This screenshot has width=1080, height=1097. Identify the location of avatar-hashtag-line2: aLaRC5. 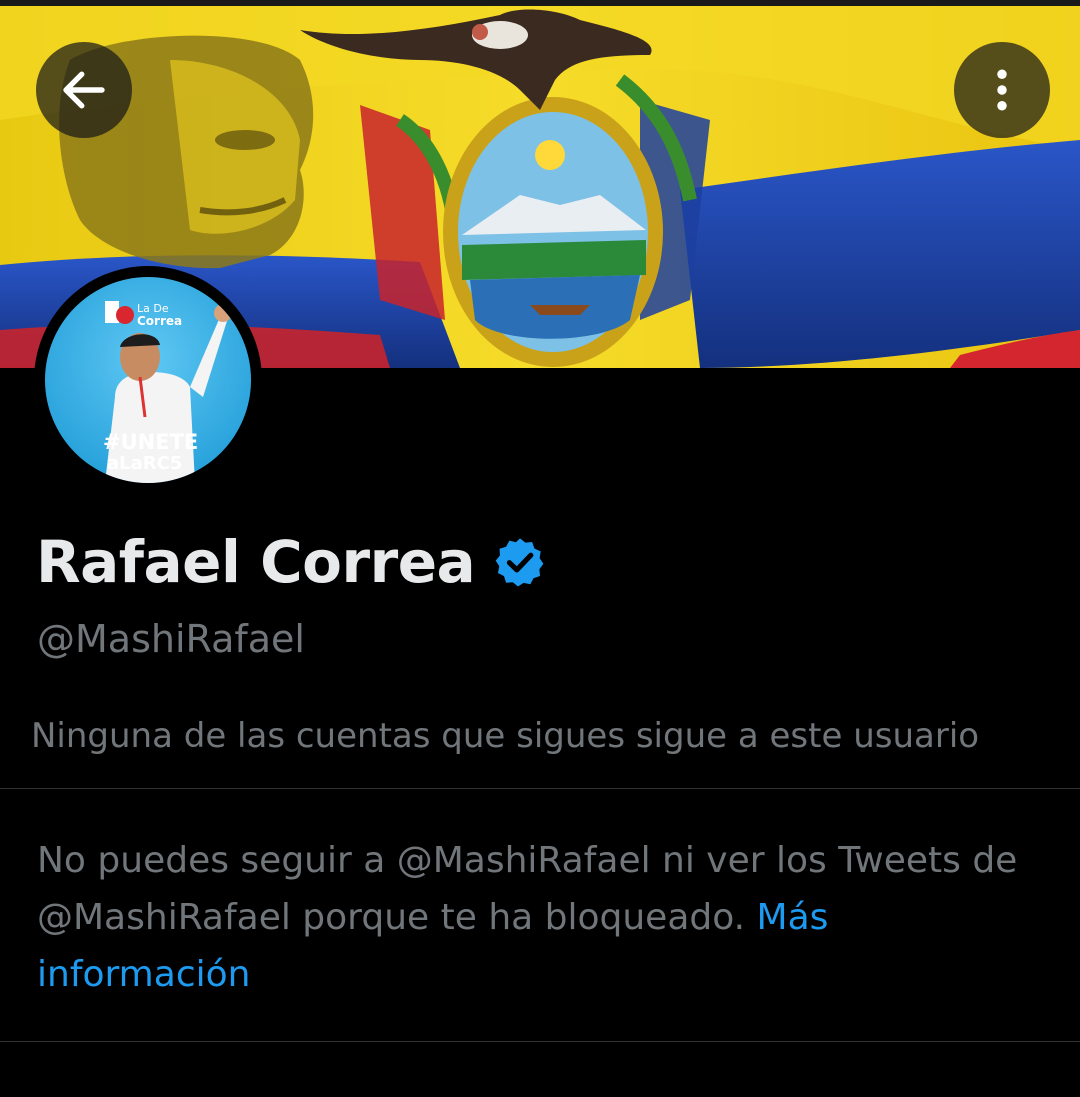
(144, 463).